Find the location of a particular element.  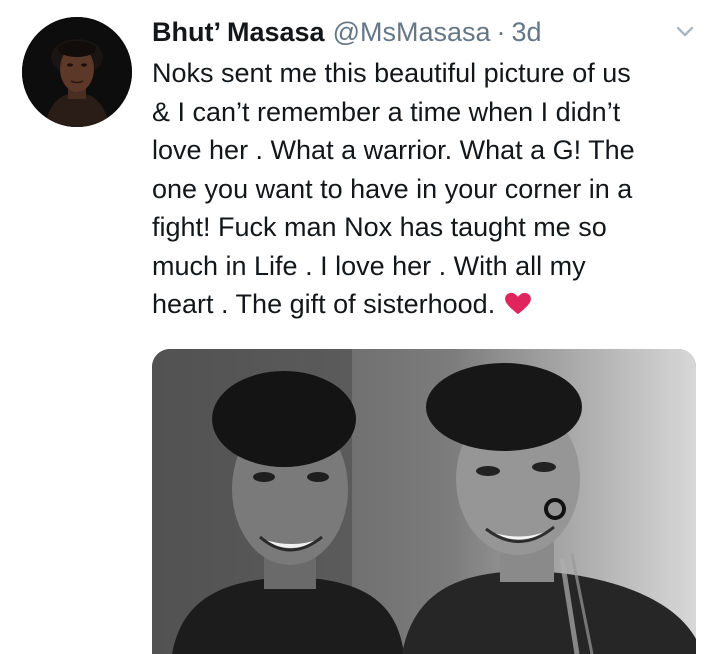

display-name: Bhut’ Masasa is located at coordinates (238, 32).